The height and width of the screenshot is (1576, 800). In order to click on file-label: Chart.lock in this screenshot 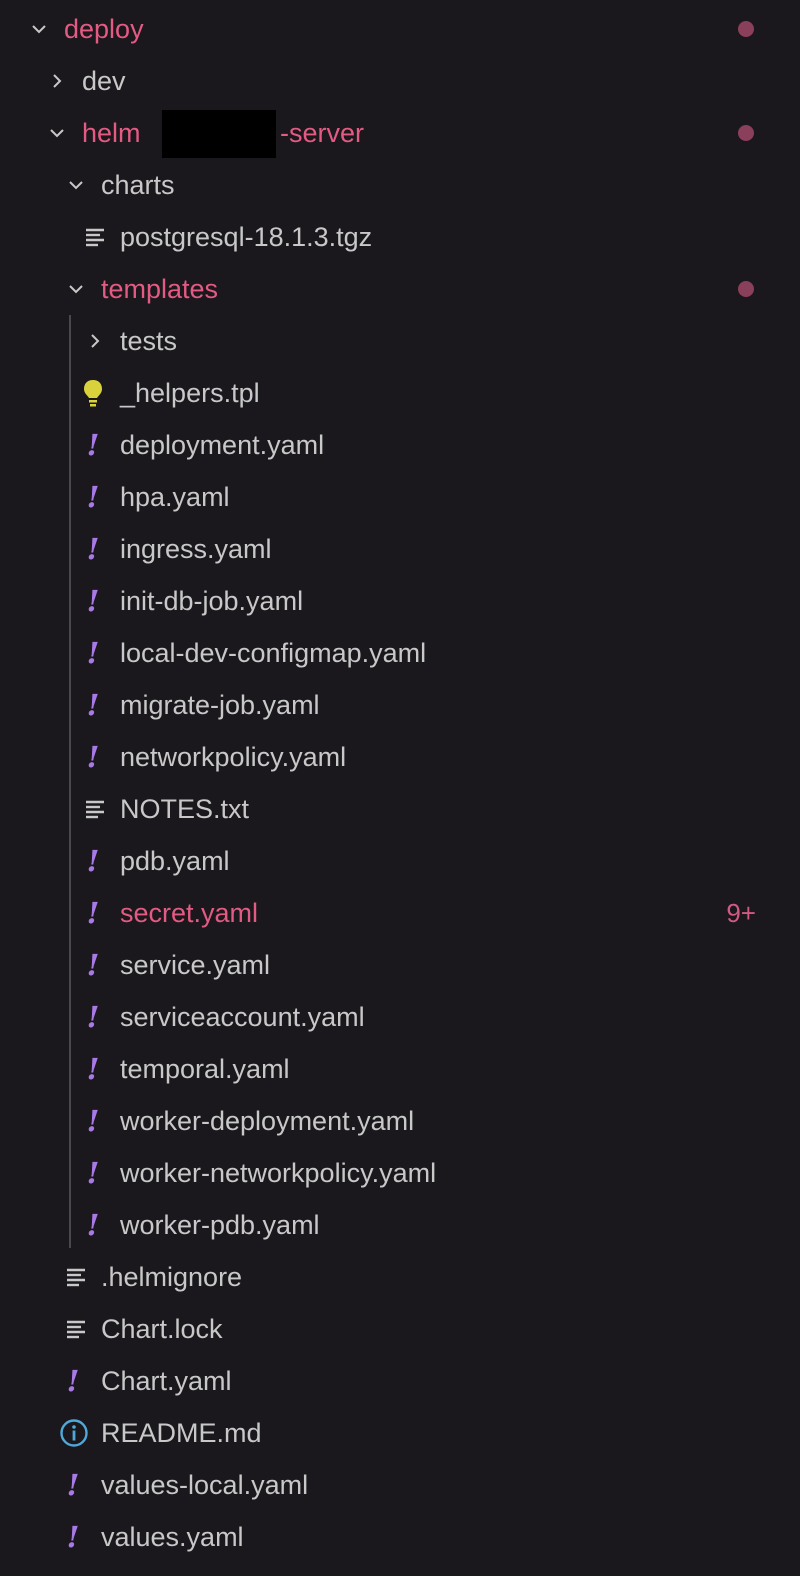, I will do `click(162, 1329)`.